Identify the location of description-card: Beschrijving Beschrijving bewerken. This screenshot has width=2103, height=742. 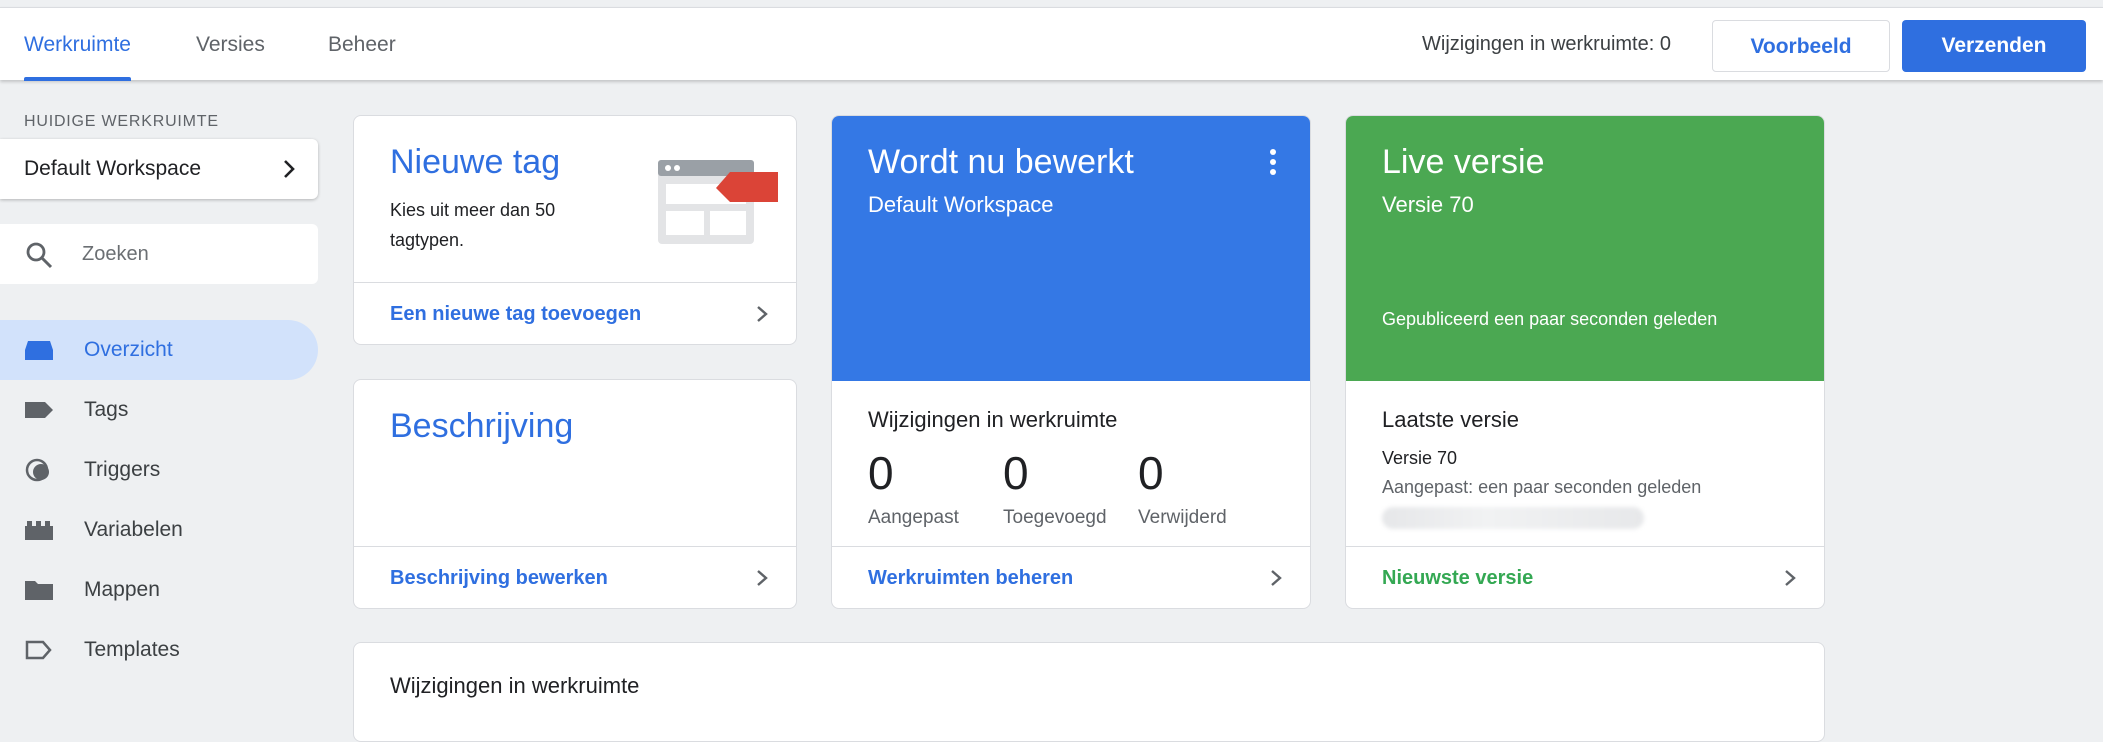
(575, 494).